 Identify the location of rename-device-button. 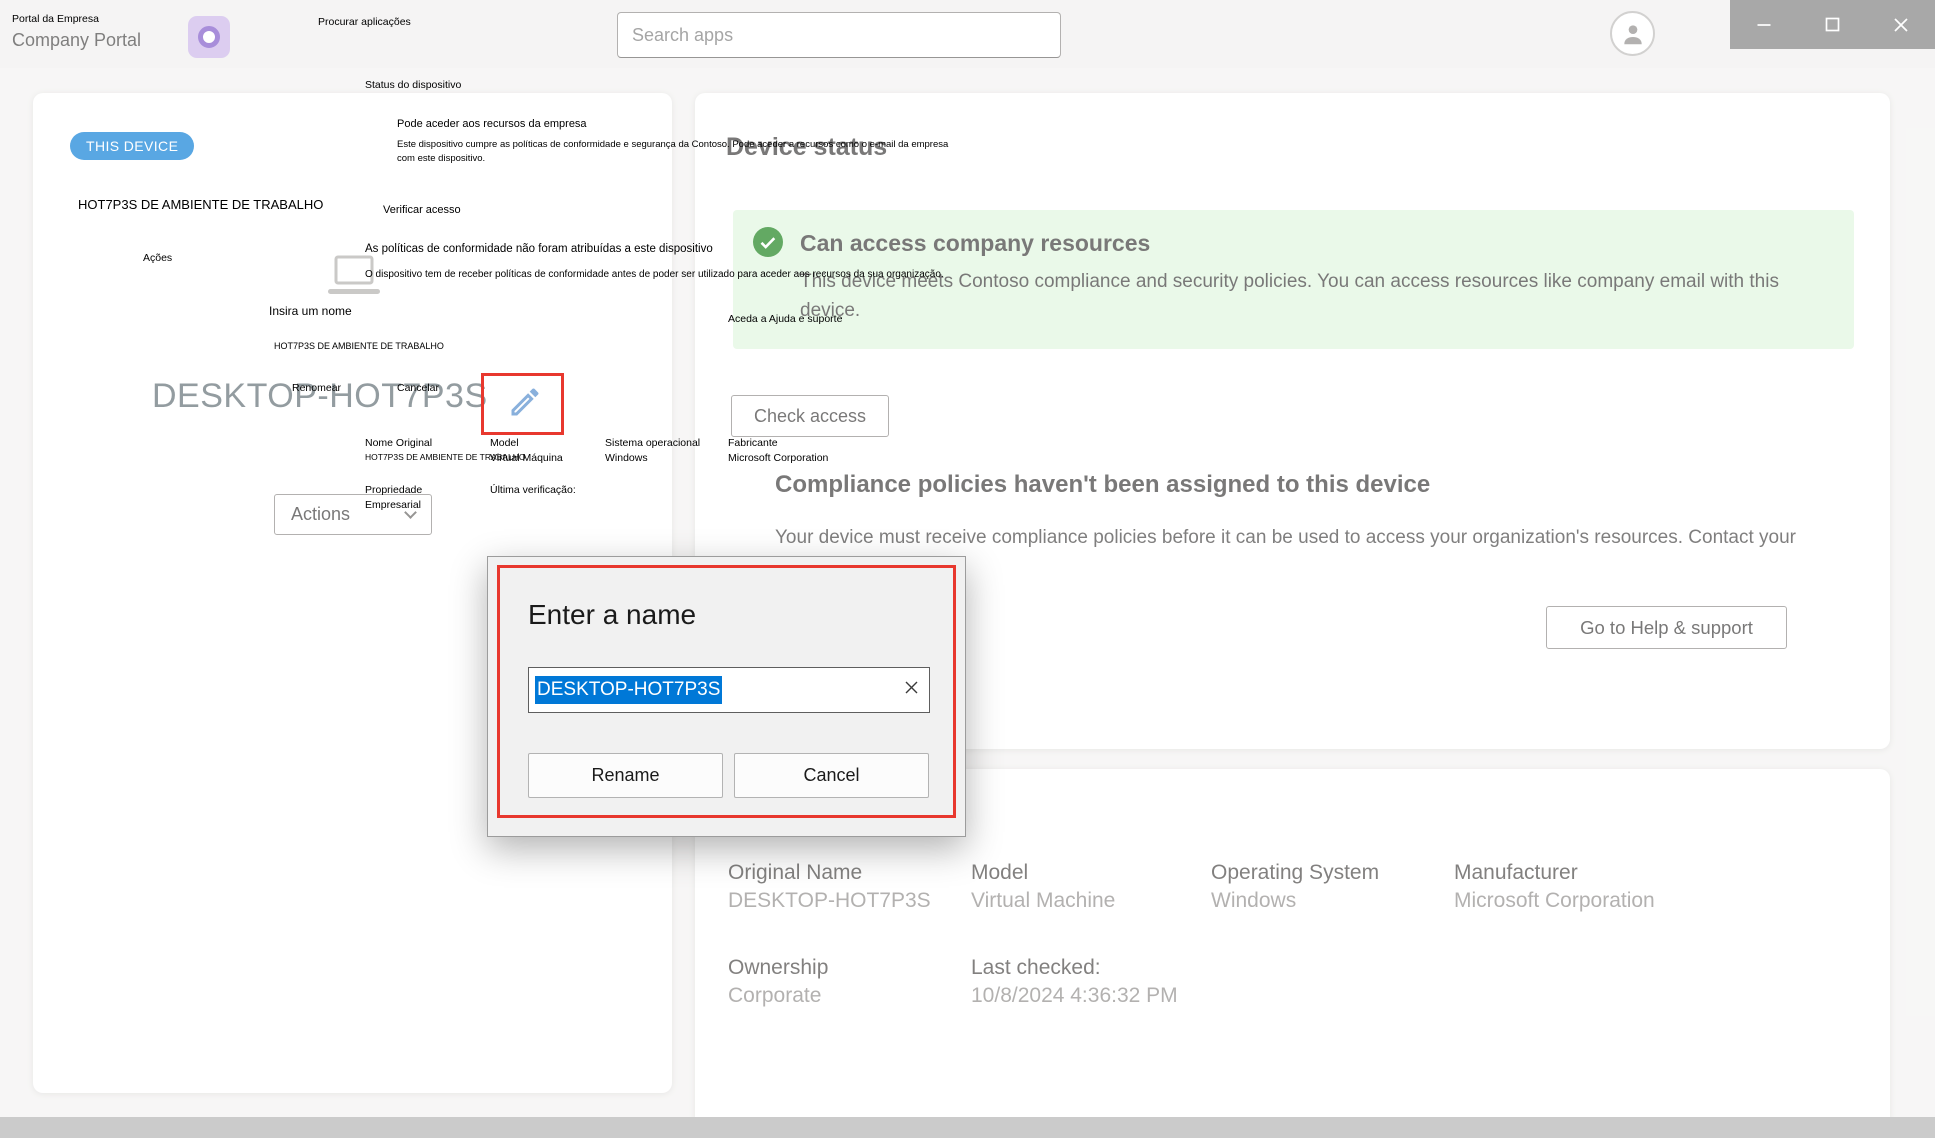
(525, 403).